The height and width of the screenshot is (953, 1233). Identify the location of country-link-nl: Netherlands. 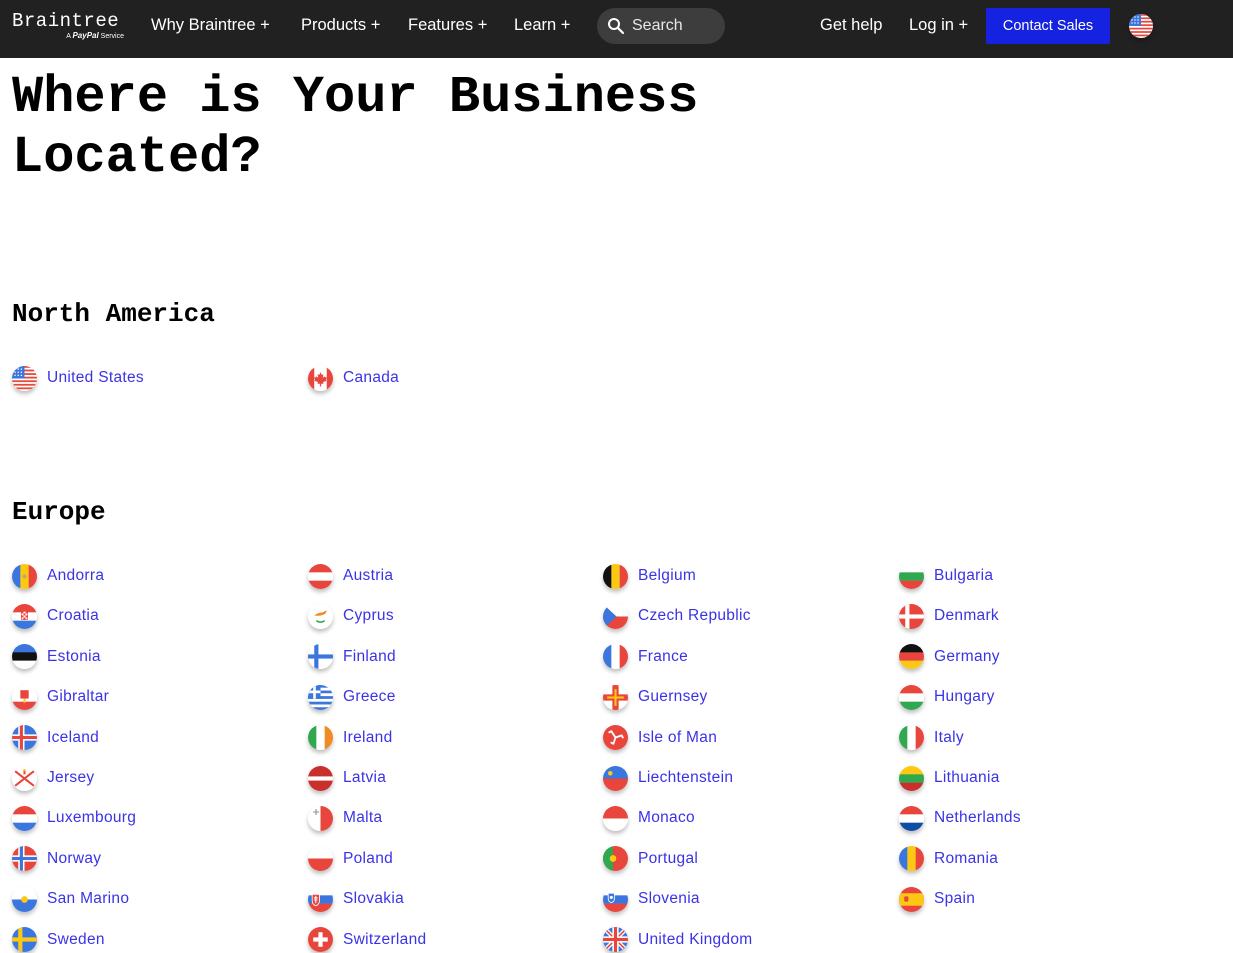
(960, 818).